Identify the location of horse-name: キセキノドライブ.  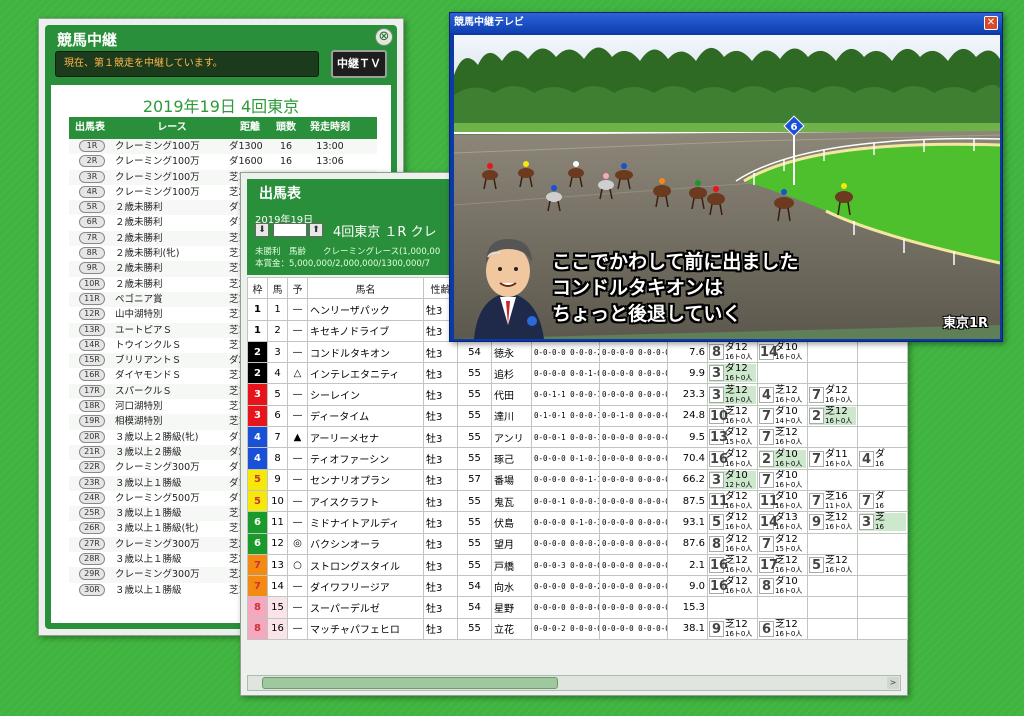
(365, 330).